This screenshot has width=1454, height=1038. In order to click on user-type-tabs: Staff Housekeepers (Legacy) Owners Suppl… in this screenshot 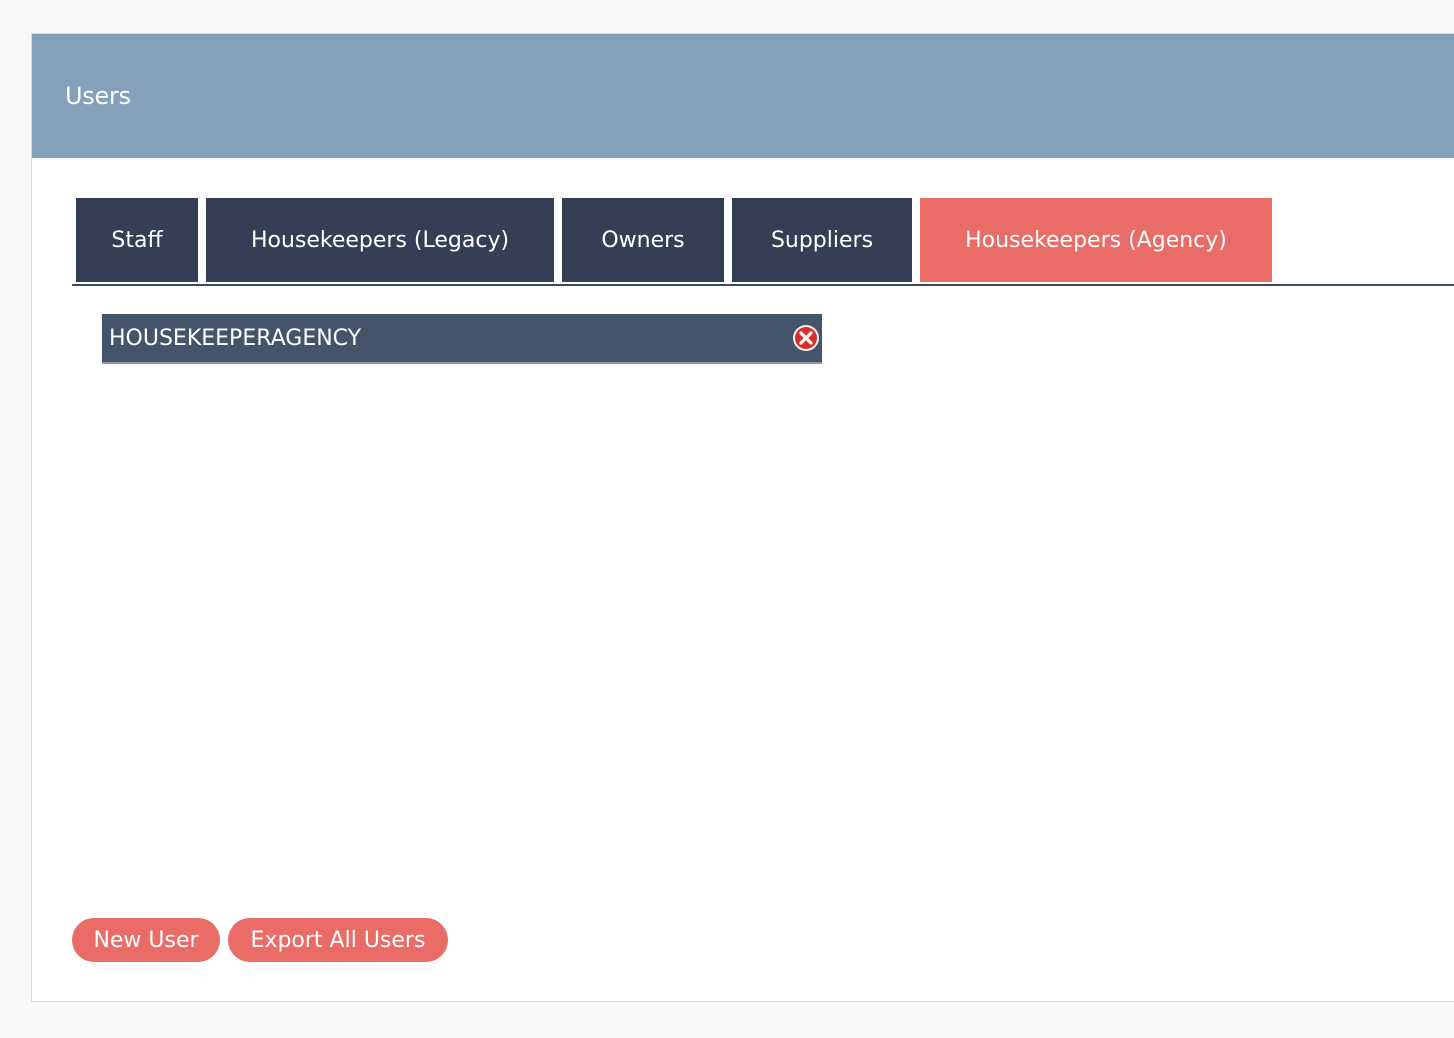, I will do `click(763, 242)`.